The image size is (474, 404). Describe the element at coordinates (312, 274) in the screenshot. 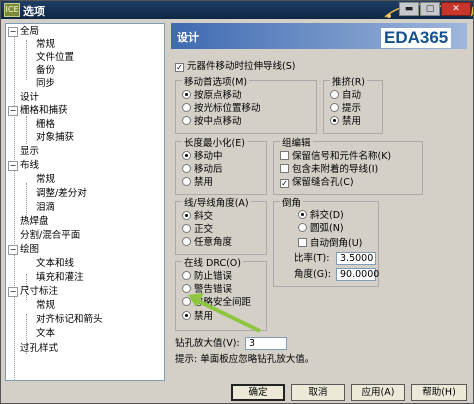

I see `angle-label: 角度(G):` at that location.